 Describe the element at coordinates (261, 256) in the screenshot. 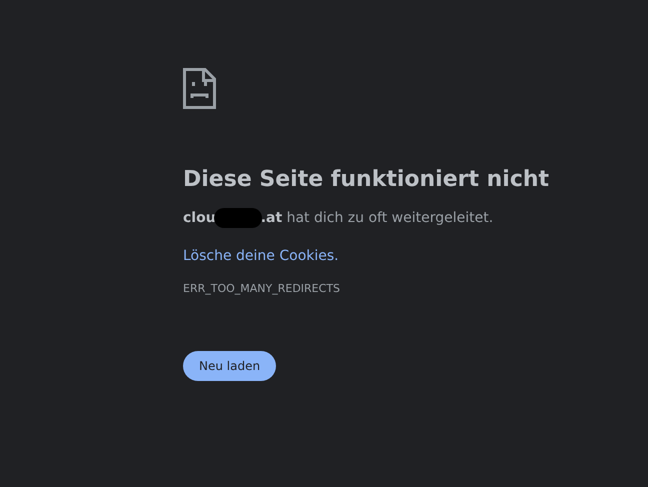

I see `clear-cookies-link: Lösche deine Cookies.` at that location.